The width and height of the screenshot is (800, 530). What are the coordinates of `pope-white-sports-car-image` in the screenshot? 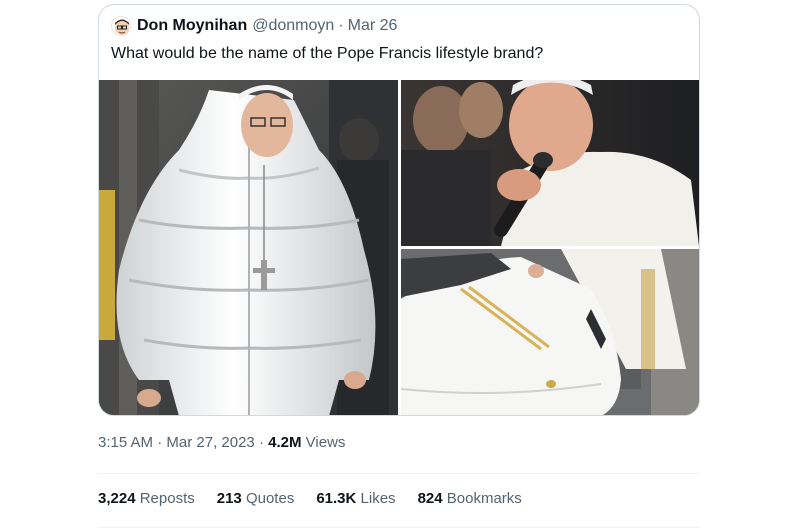 It's located at (550, 332).